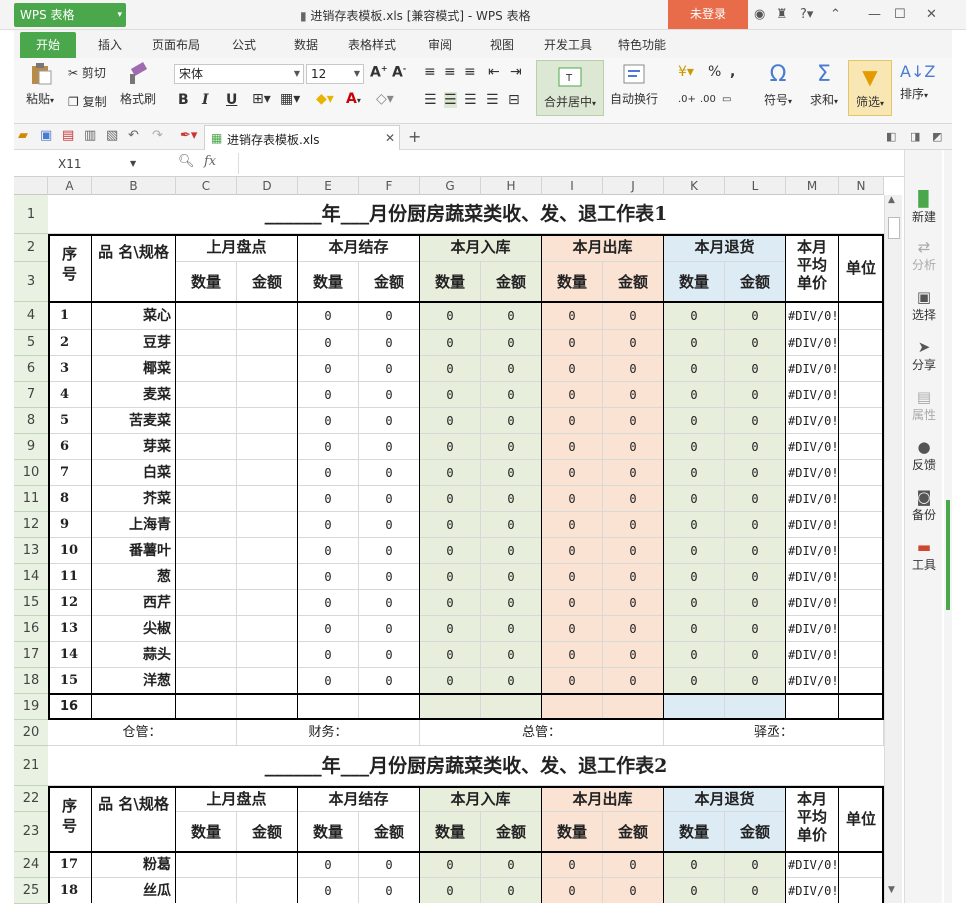  Describe the element at coordinates (634, 84) in the screenshot. I see `wrap-text-button: 自动换行` at that location.